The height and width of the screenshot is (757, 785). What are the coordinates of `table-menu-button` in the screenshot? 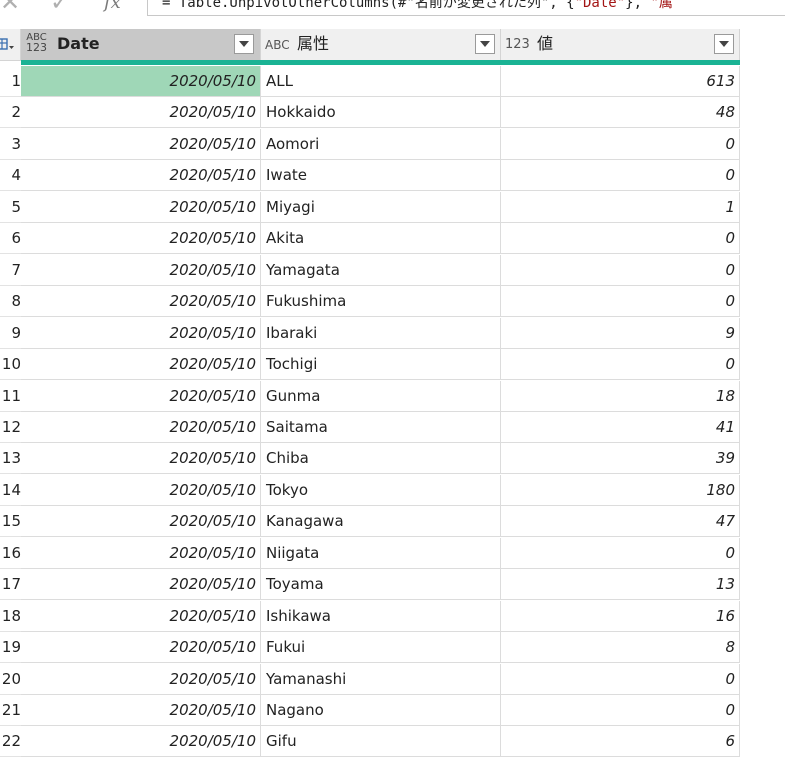 It's located at (10, 45).